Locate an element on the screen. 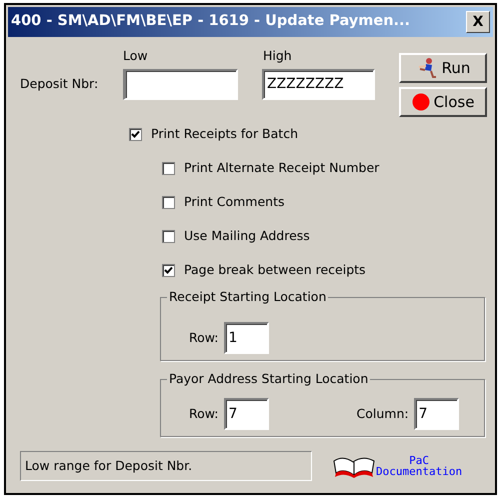  checkbox-label: Print Receipts for Batch is located at coordinates (224, 133).